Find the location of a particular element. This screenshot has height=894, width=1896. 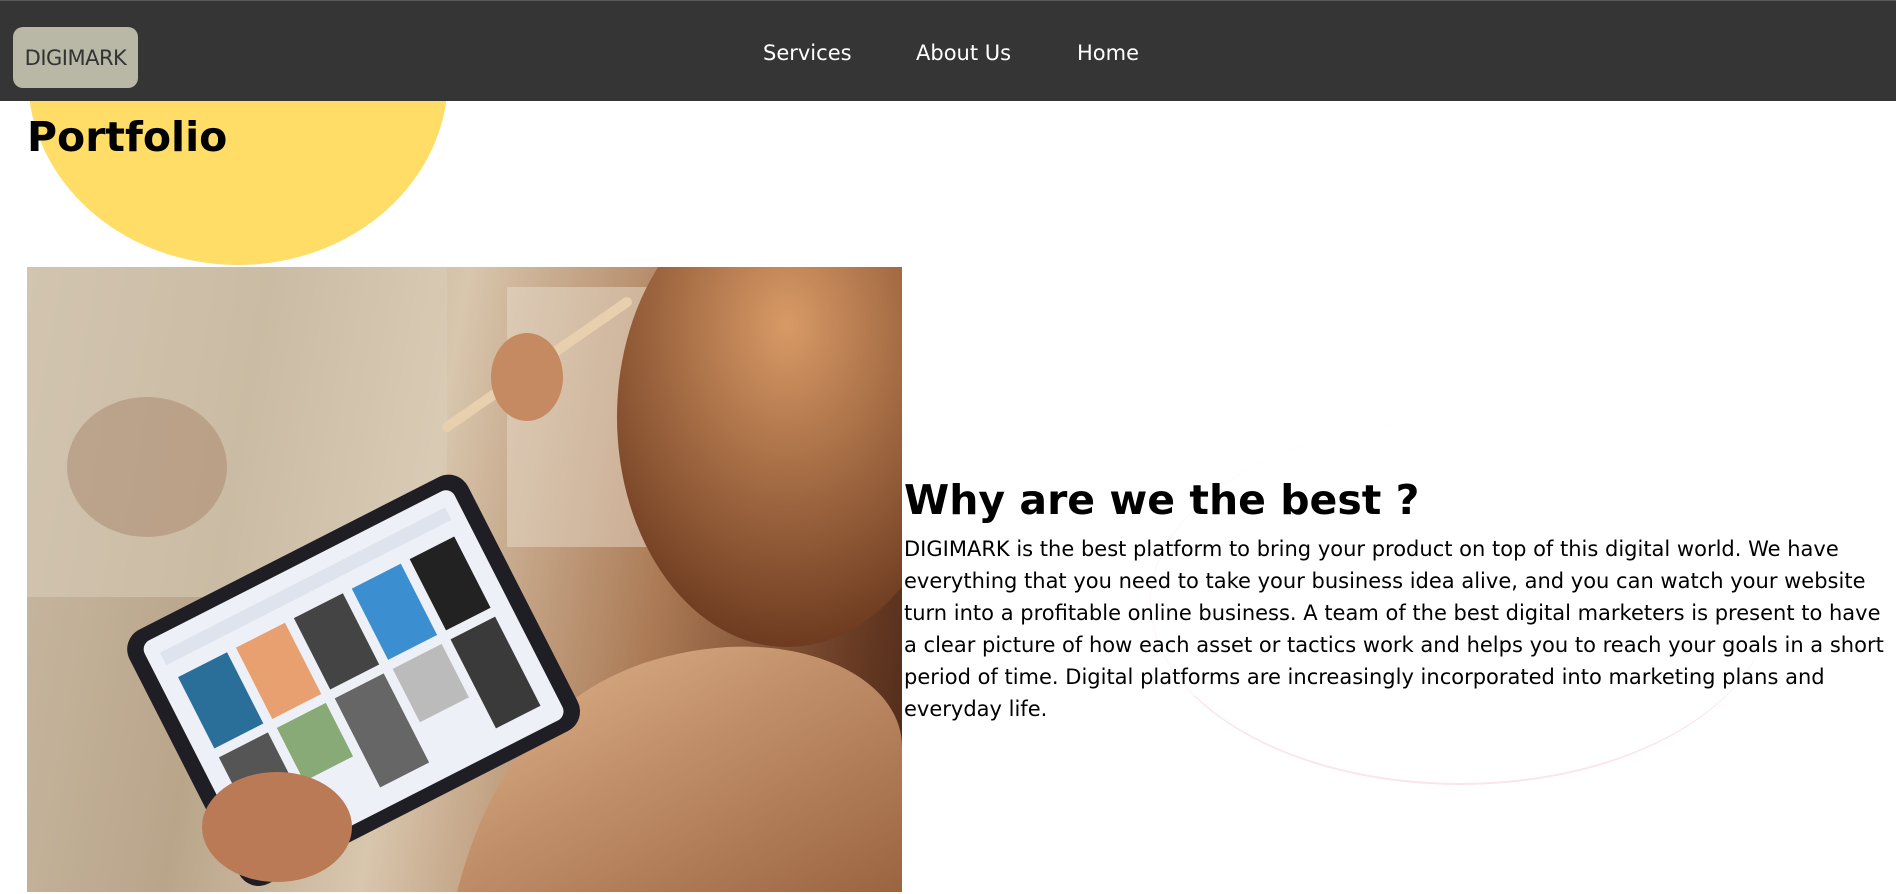

nav-link-about-us: About Us is located at coordinates (963, 53).